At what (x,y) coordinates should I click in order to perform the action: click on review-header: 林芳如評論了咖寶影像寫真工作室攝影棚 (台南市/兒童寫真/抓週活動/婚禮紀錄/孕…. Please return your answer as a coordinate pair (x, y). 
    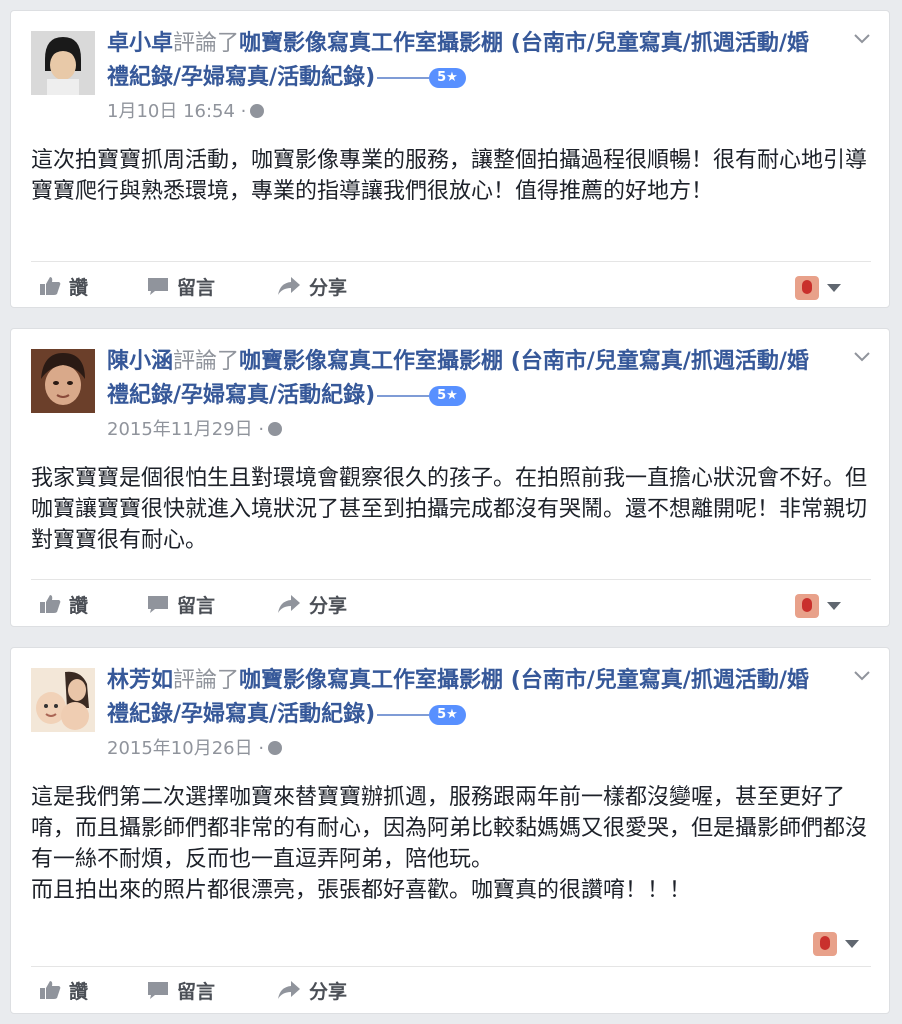
    Looking at the image, I should click on (467, 698).